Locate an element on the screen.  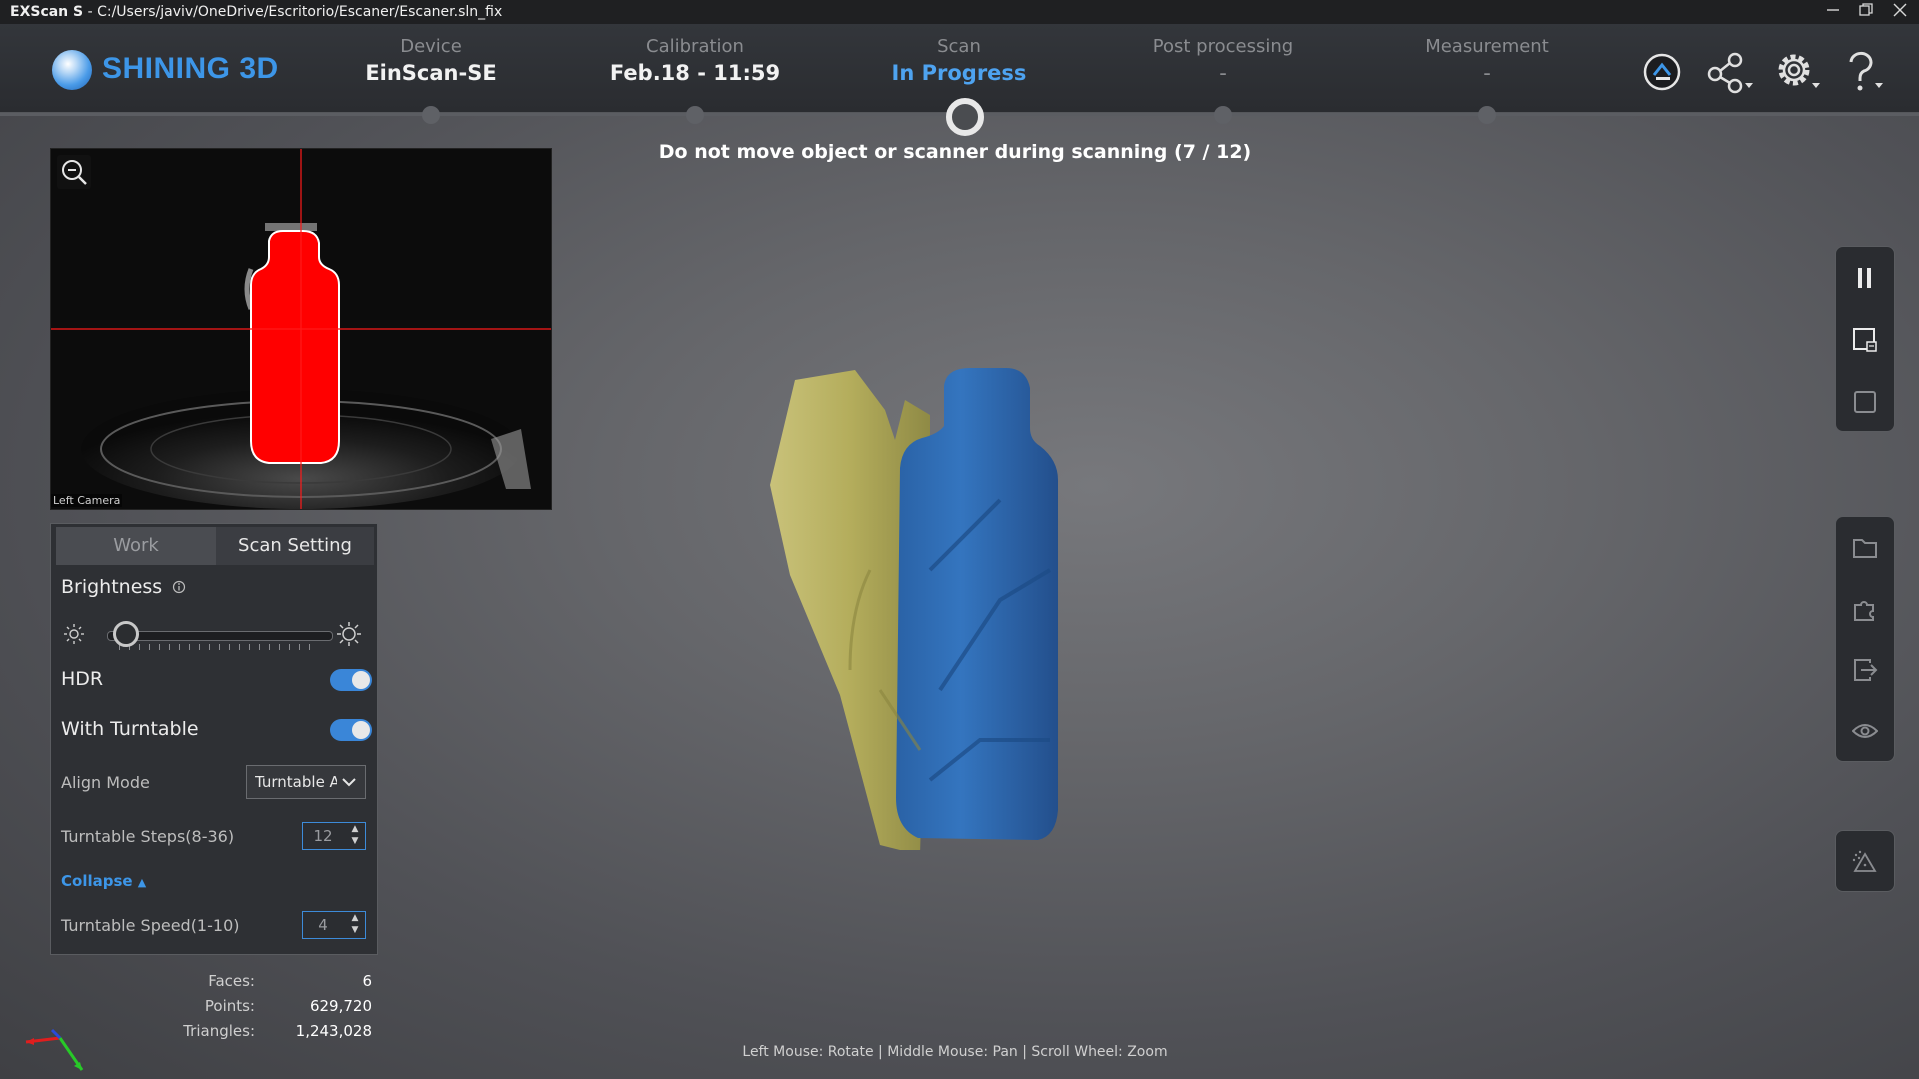
settings-icon is located at coordinates (1798, 72).